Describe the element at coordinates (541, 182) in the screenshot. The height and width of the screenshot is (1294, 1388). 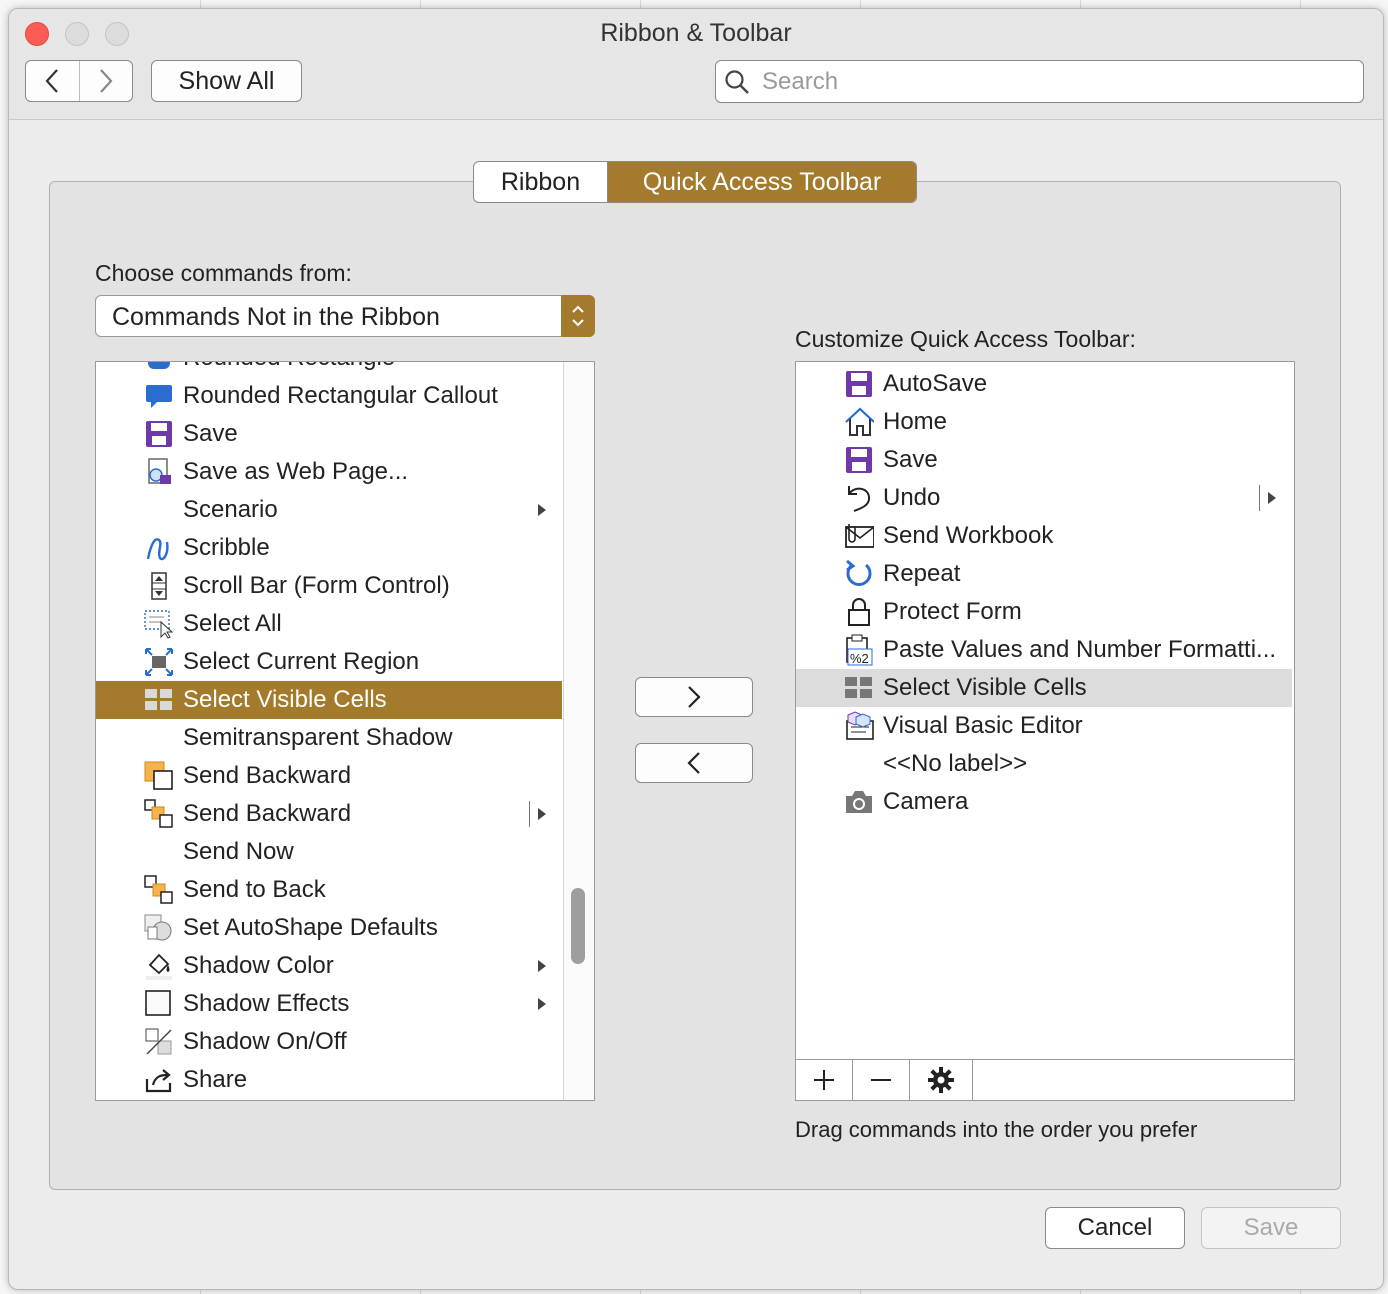
I see `tab-ribbon: Ribbon` at that location.